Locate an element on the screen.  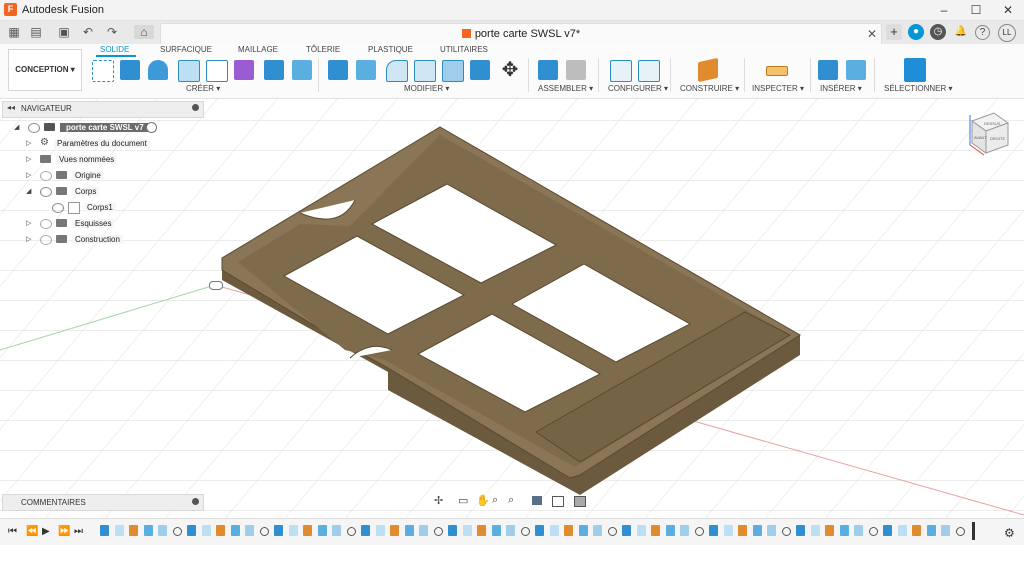
timeline-prev-icon: ⏪ is located at coordinates (32, 531).